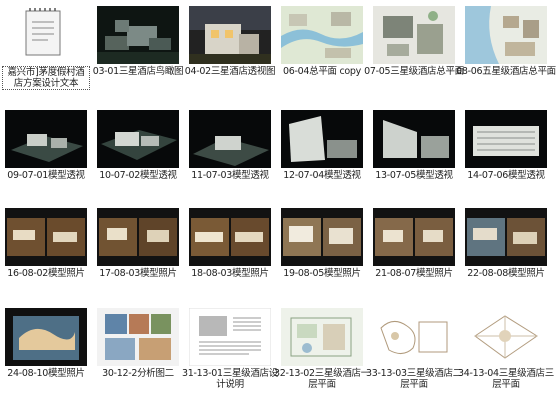 Image resolution: width=560 pixels, height=405 pixels. What do you see at coordinates (414, 71) in the screenshot?
I see `file-label: 07-05三星级酒店总平面` at bounding box center [414, 71].